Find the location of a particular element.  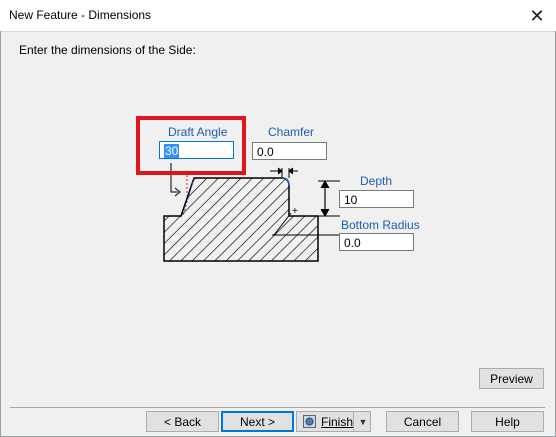

help-button: Help is located at coordinates (507, 421).